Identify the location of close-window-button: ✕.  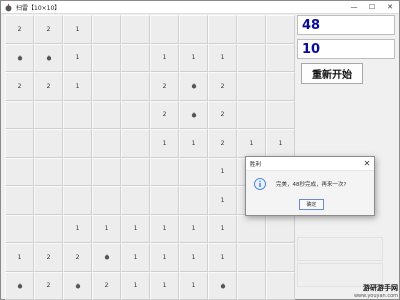
(390, 7).